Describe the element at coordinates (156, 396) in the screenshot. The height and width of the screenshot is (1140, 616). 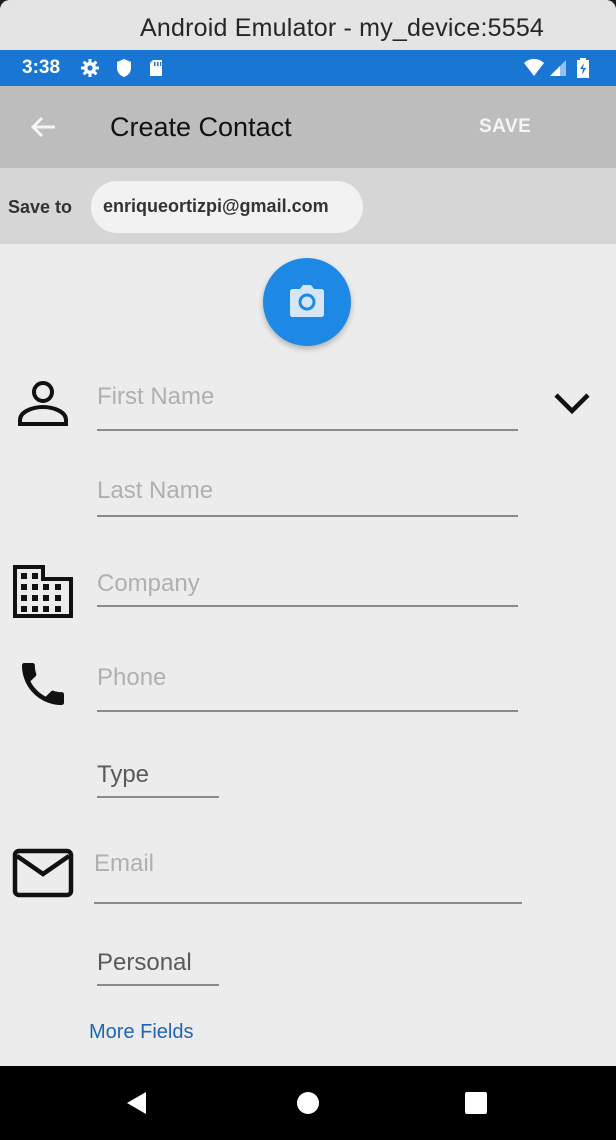
I see `first-name-placeholder: First Name` at that location.